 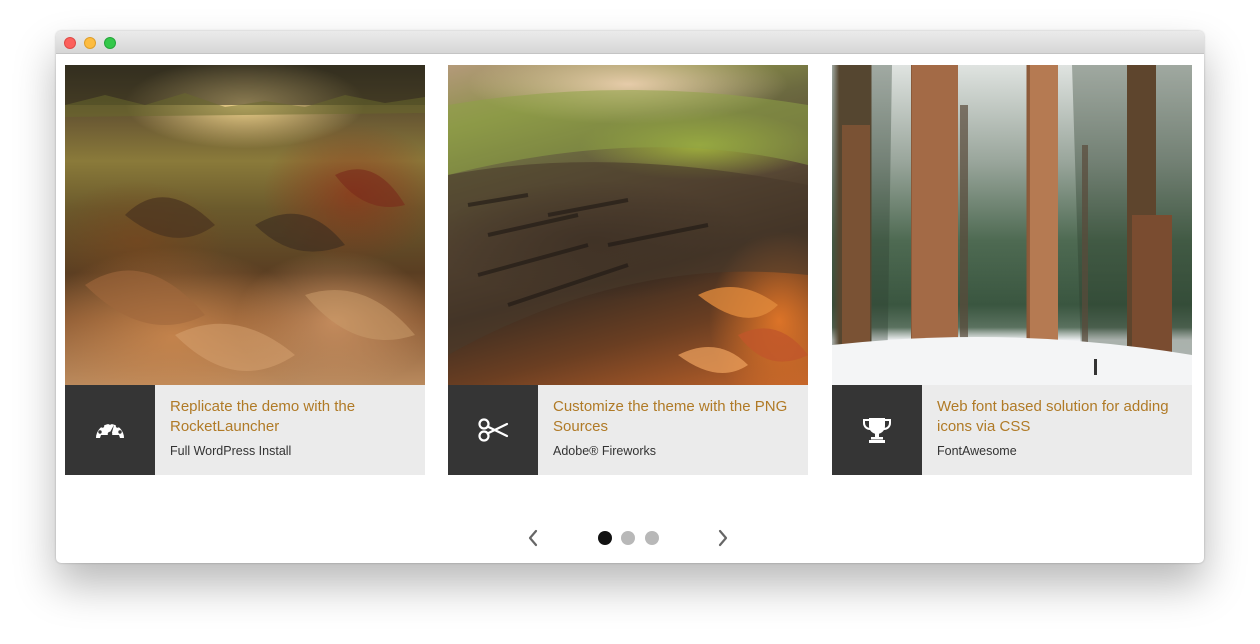 I want to click on carousel-next-button, so click(x=723, y=538).